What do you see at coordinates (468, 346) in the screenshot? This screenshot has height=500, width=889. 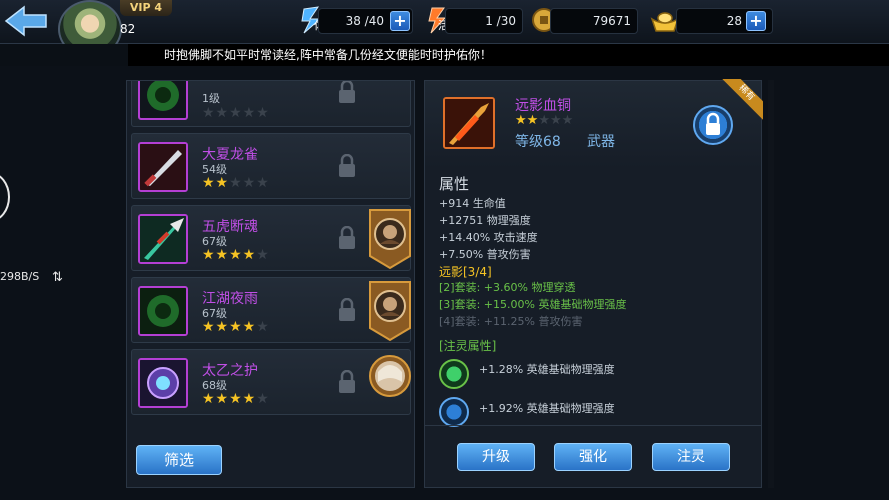 I see `spirit-title: [注灵属性]` at bounding box center [468, 346].